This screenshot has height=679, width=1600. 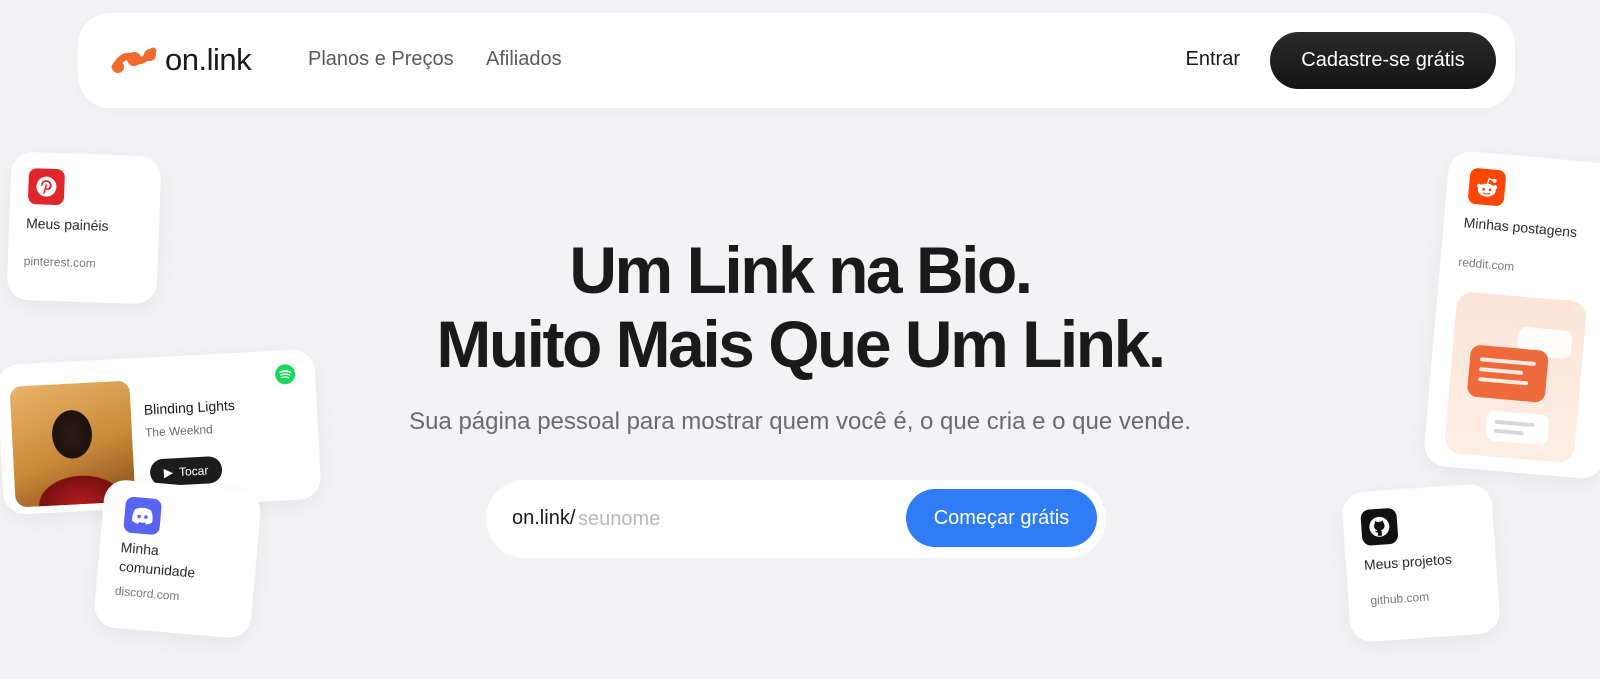 I want to click on chat-illustration, so click(x=1515, y=377).